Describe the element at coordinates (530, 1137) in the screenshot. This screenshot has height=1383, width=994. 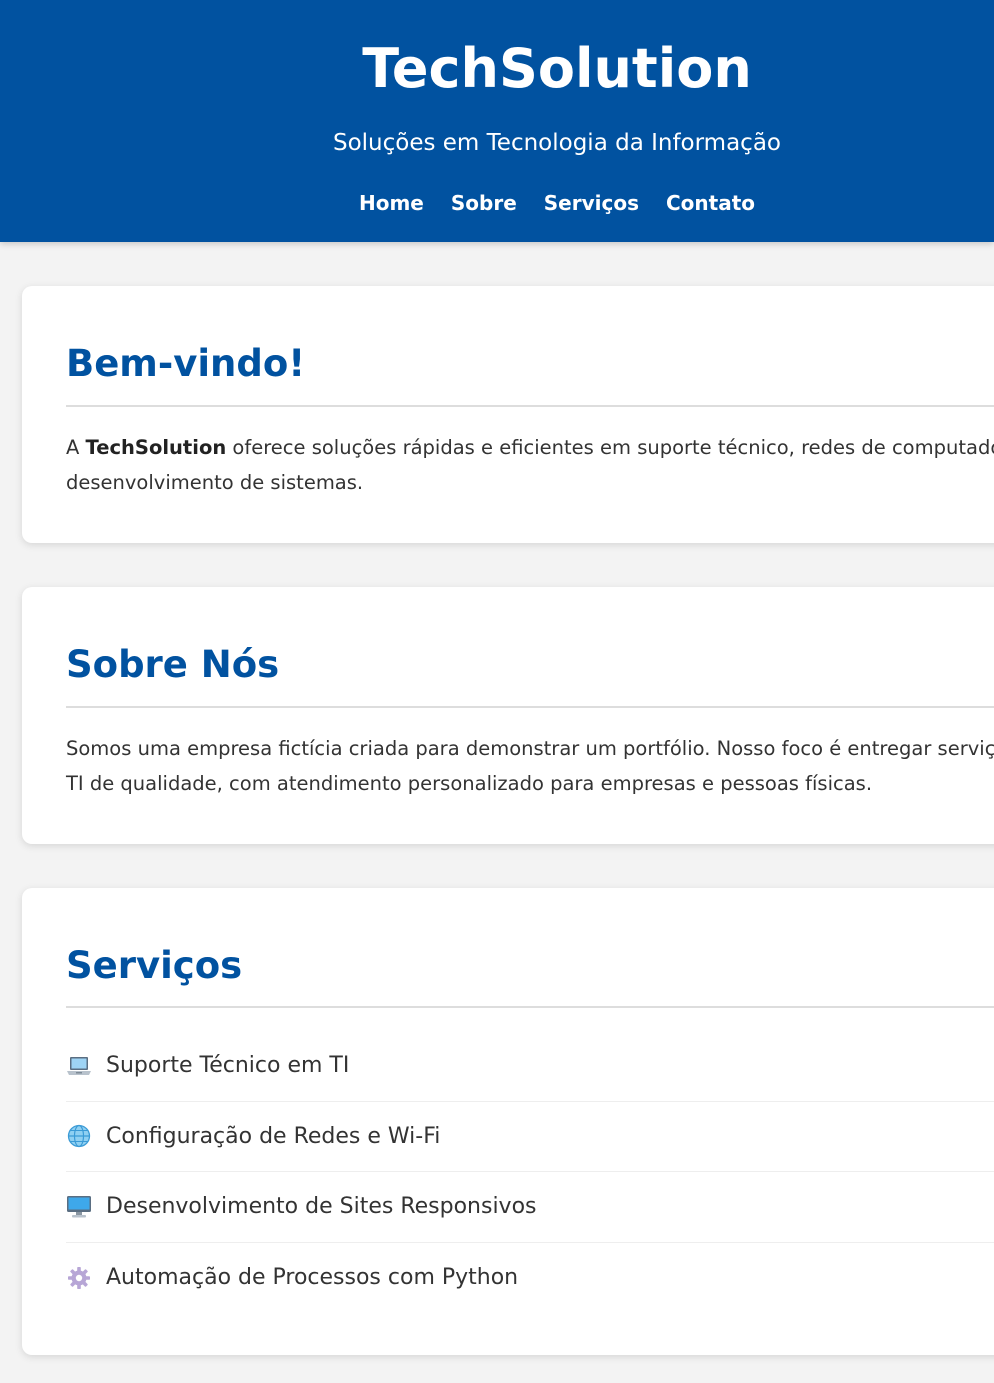
I see `service-item: Configuração de Redes e Wi-Fi` at that location.